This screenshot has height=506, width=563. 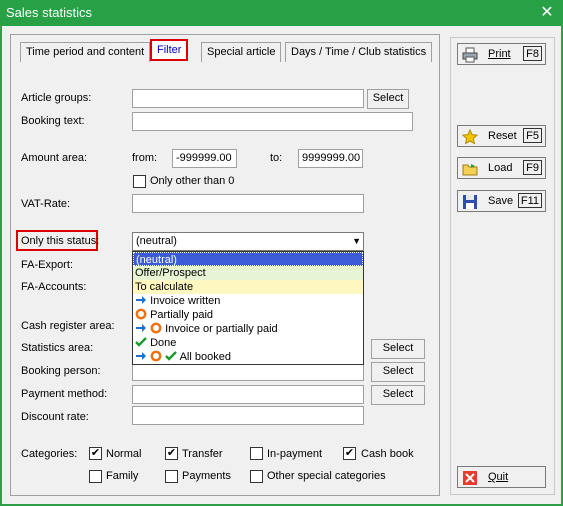 I want to click on status-select: (neutral) ▼, so click(x=248, y=241).